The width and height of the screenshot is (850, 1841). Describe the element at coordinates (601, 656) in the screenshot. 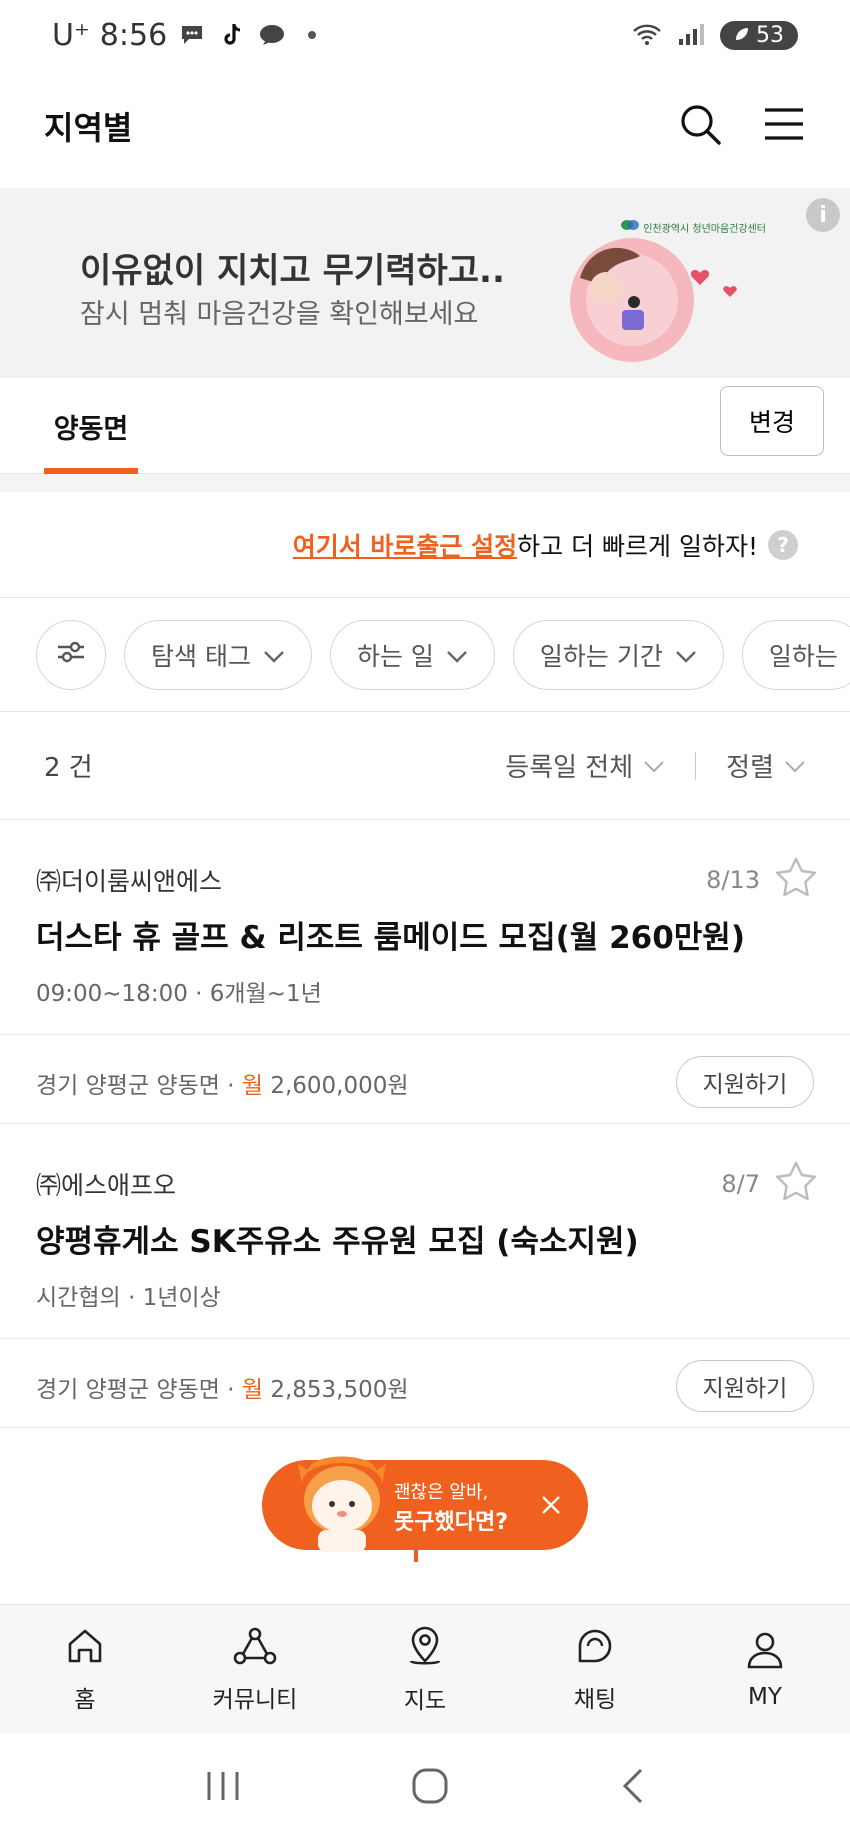

I see `filter-chip-label: 일하는 기간` at that location.